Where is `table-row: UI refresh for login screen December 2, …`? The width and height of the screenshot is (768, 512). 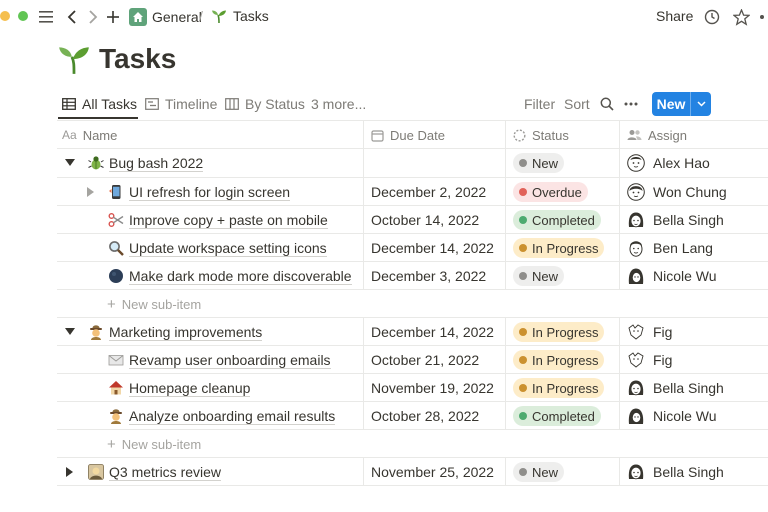
table-row: UI refresh for login screen December 2, … is located at coordinates (412, 192).